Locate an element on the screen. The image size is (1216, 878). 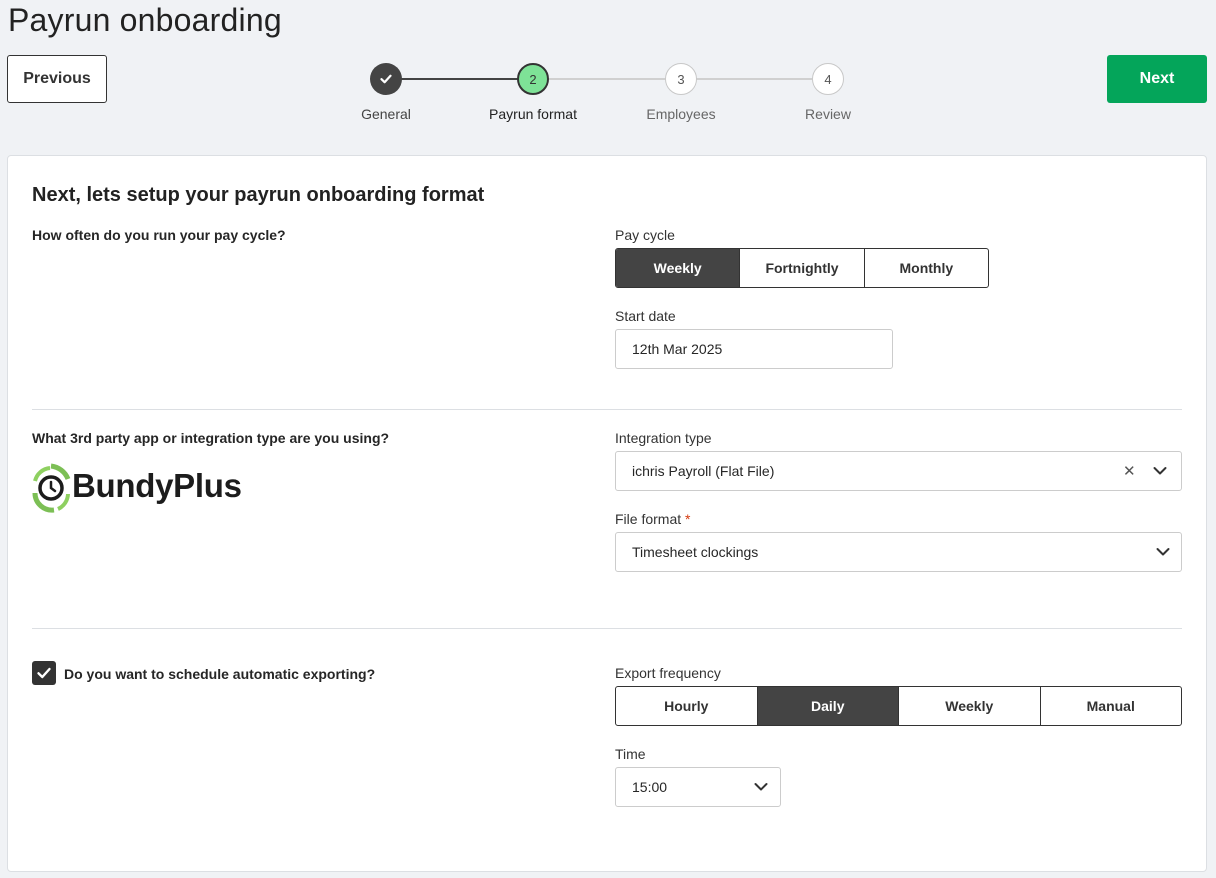
file-format-value: Timesheet clockings is located at coordinates (695, 552).